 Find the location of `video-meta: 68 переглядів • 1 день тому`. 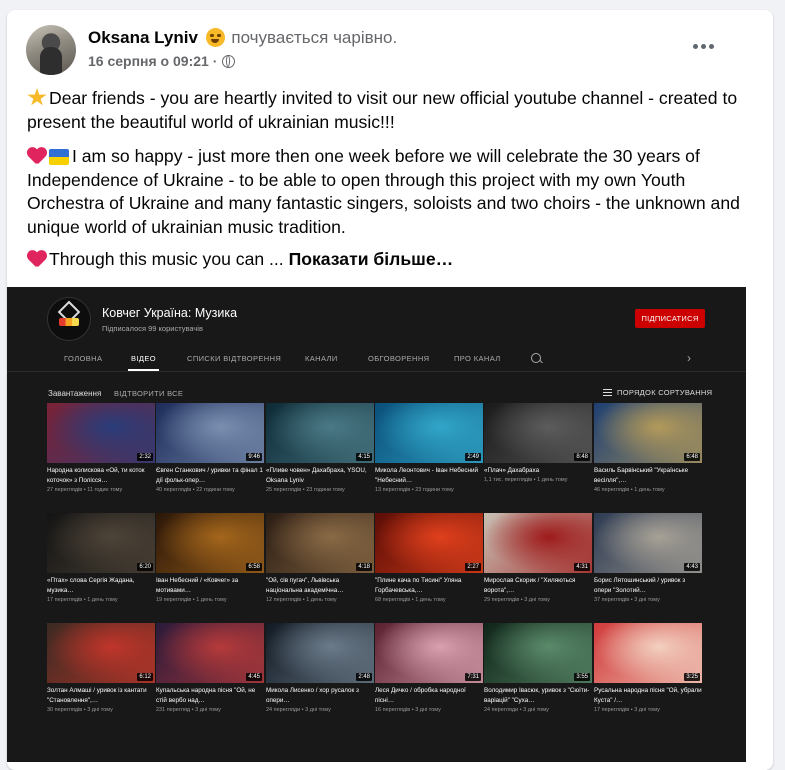

video-meta: 68 переглядів • 1 день тому is located at coordinates (410, 600).